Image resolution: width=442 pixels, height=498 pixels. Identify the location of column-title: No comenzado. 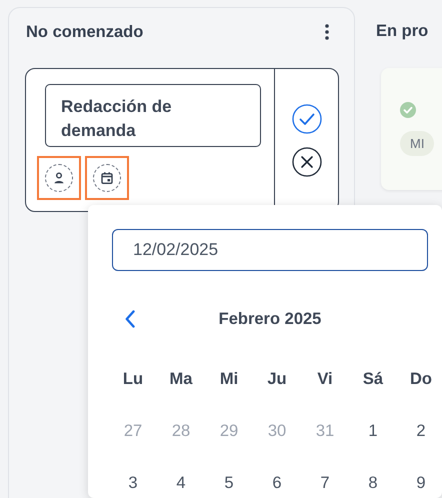
(85, 32).